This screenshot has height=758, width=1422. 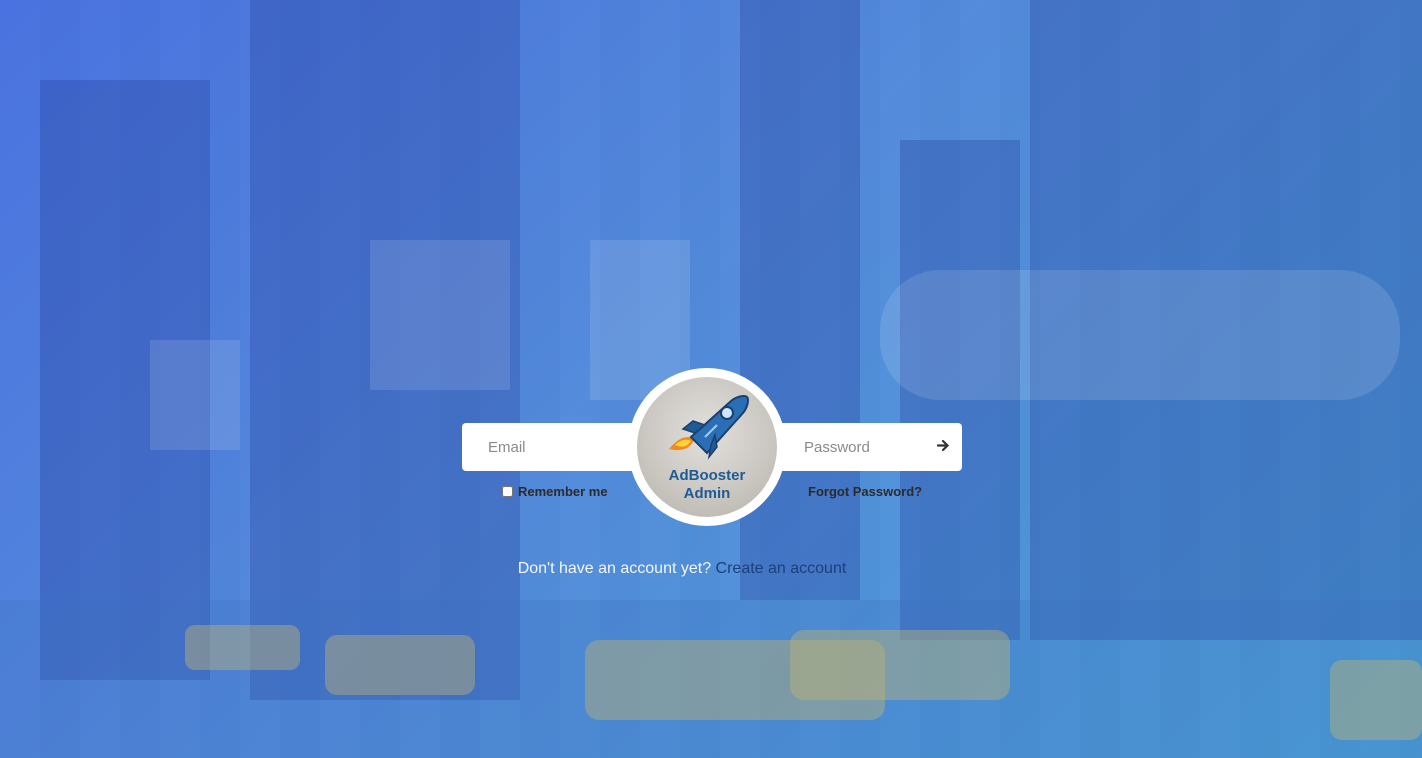 I want to click on forgot-password-link: Forgot Password?, so click(x=865, y=491).